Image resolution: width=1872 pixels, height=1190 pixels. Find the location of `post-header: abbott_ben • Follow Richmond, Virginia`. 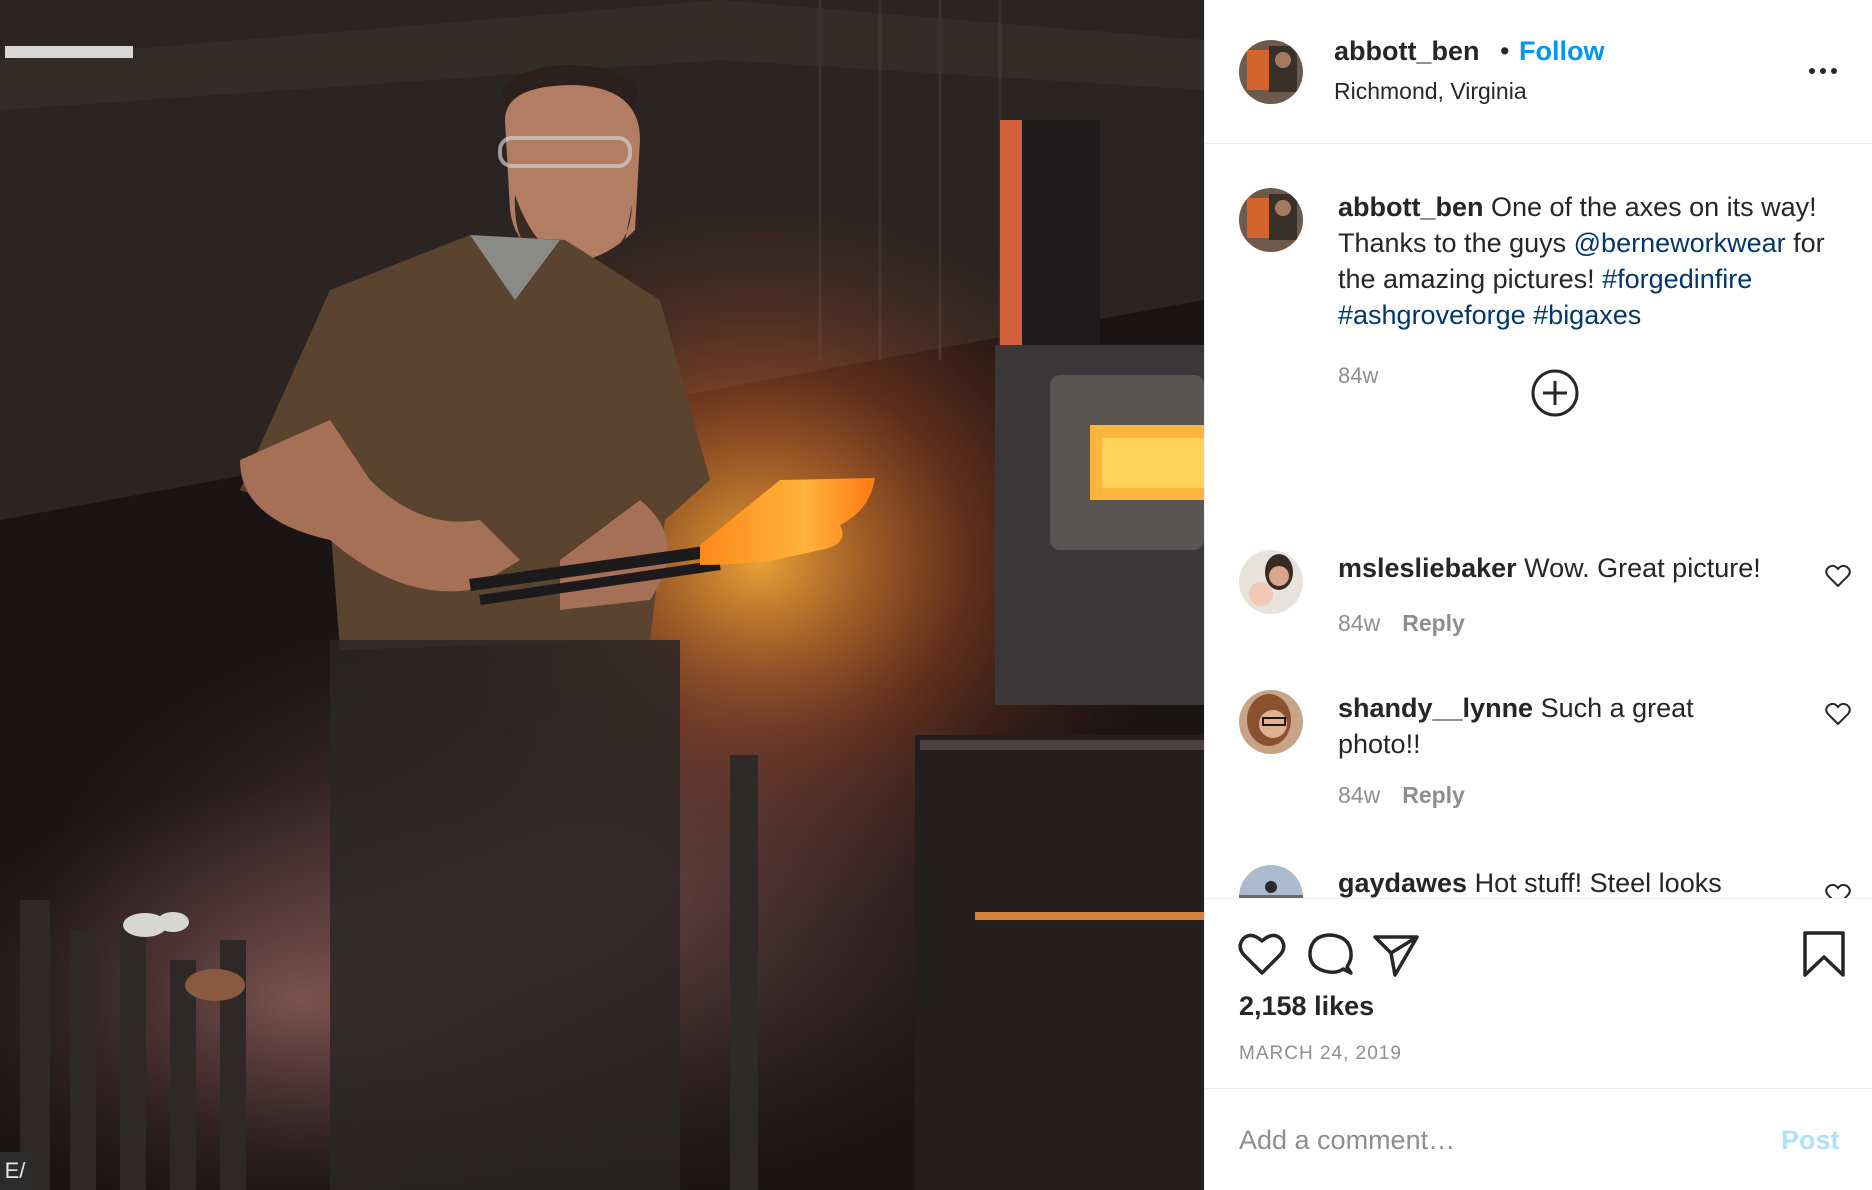

post-header: abbott_ben • Follow Richmond, Virginia is located at coordinates (1538, 72).